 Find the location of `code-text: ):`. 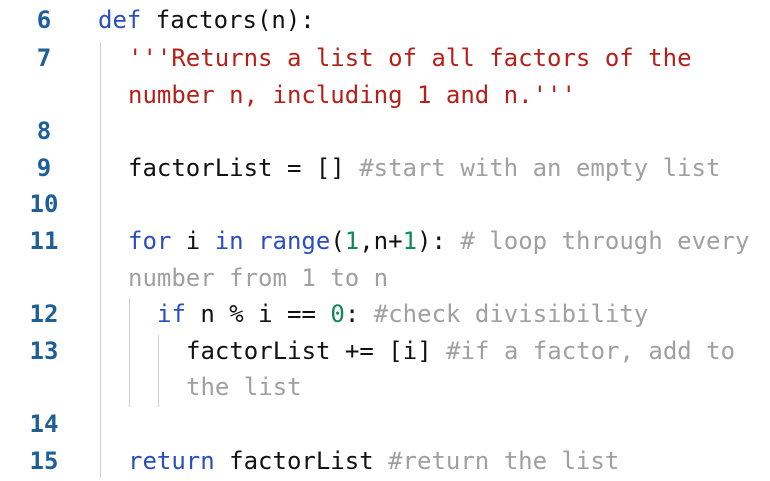

code-text: ): is located at coordinates (439, 241).